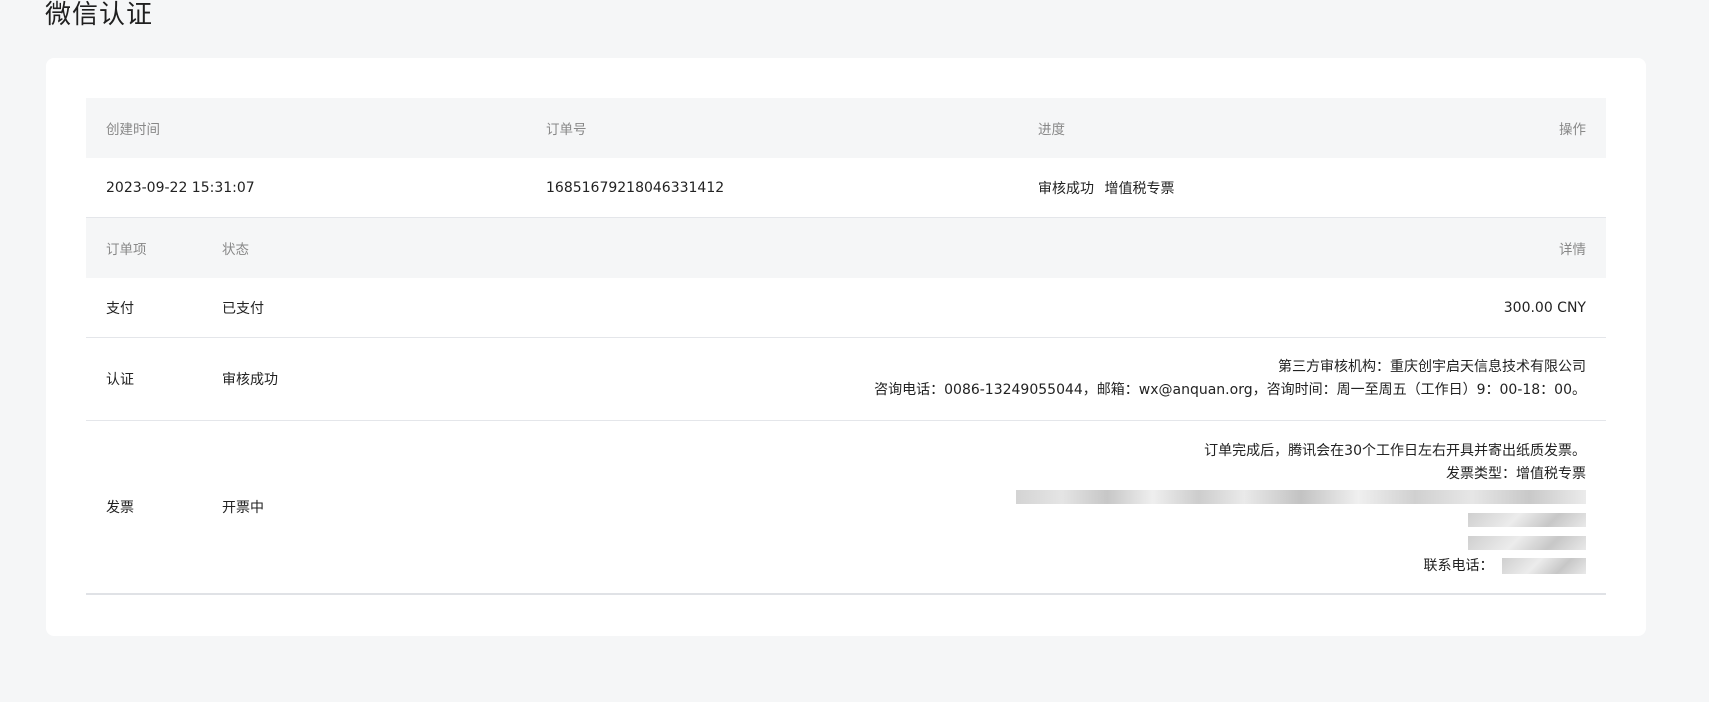  What do you see at coordinates (180, 187) in the screenshot?
I see `created-time: 2023-09-22 15:31:07` at bounding box center [180, 187].